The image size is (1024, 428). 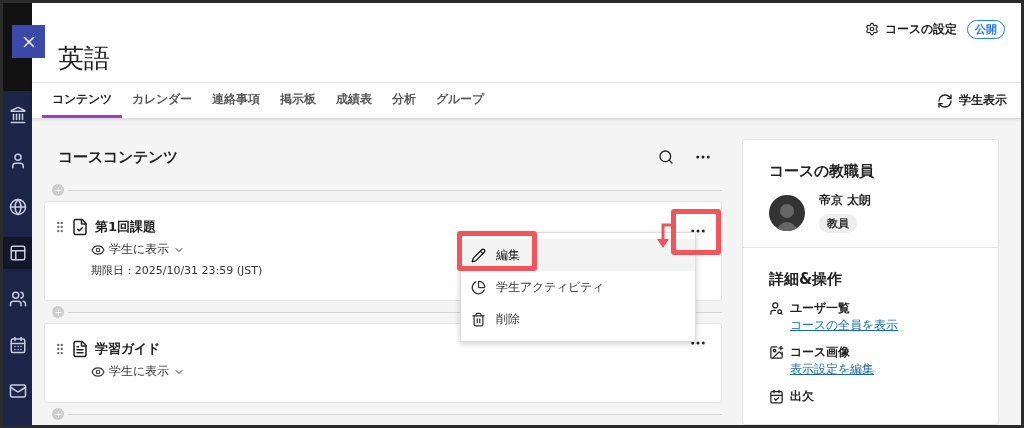 What do you see at coordinates (17, 115) in the screenshot?
I see `institution-icon` at bounding box center [17, 115].